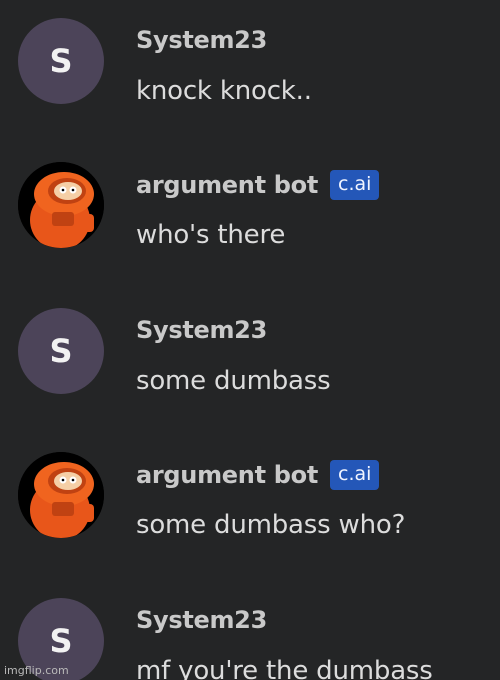  What do you see at coordinates (258, 212) in the screenshot?
I see `message: argument bot c.ai who's there` at bounding box center [258, 212].